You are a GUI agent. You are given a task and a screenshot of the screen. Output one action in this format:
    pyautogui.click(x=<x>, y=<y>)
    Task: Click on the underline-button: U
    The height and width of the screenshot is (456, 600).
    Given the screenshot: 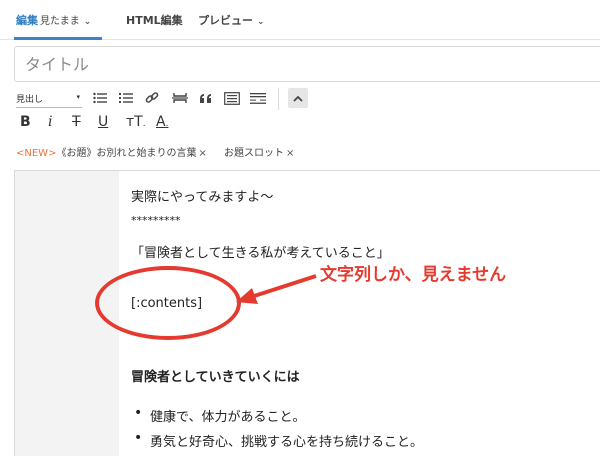 What is the action you would take?
    pyautogui.click(x=103, y=122)
    